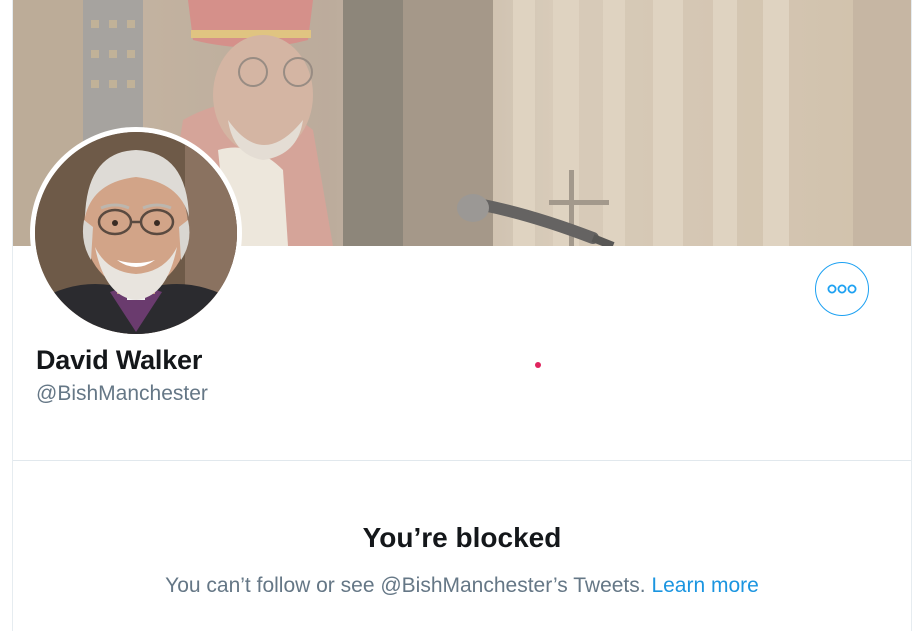 Image resolution: width=913 pixels, height=631 pixels. What do you see at coordinates (462, 537) in the screenshot?
I see `blocked-title: You’re blocked` at bounding box center [462, 537].